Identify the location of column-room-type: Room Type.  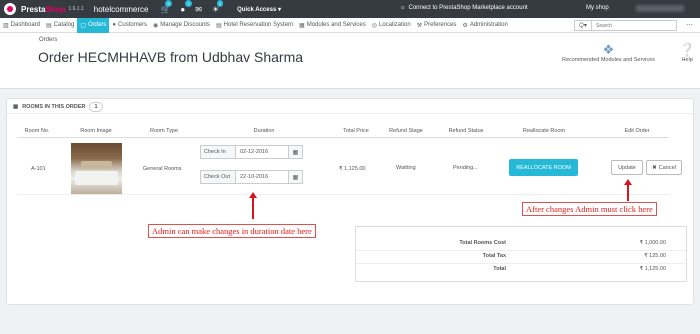
(164, 131).